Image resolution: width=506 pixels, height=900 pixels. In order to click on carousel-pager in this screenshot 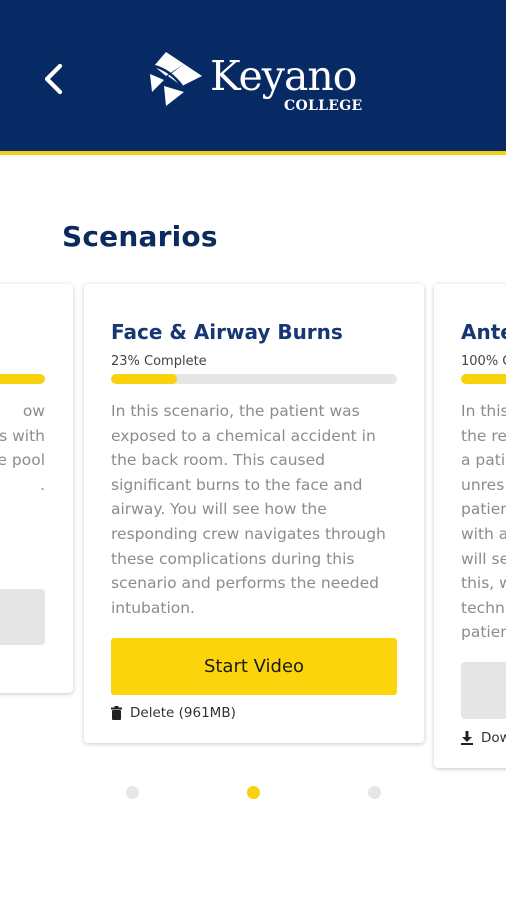, I will do `click(253, 794)`.